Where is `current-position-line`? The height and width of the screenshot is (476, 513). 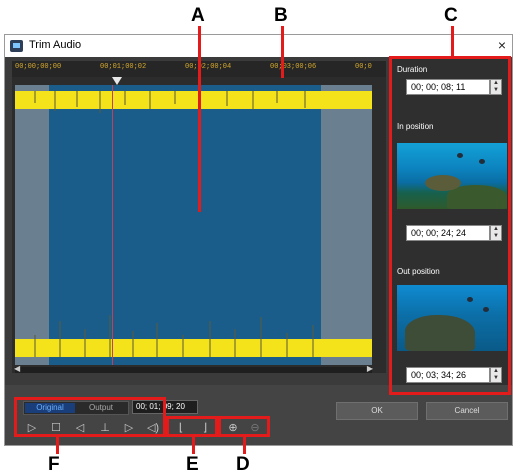 current-position-line is located at coordinates (112, 225).